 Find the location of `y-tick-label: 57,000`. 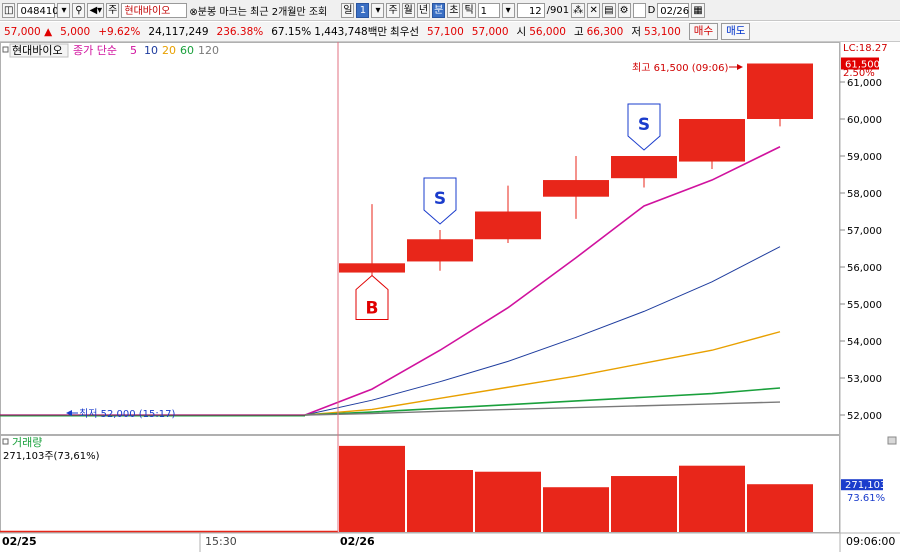

y-tick-label: 57,000 is located at coordinates (864, 231).